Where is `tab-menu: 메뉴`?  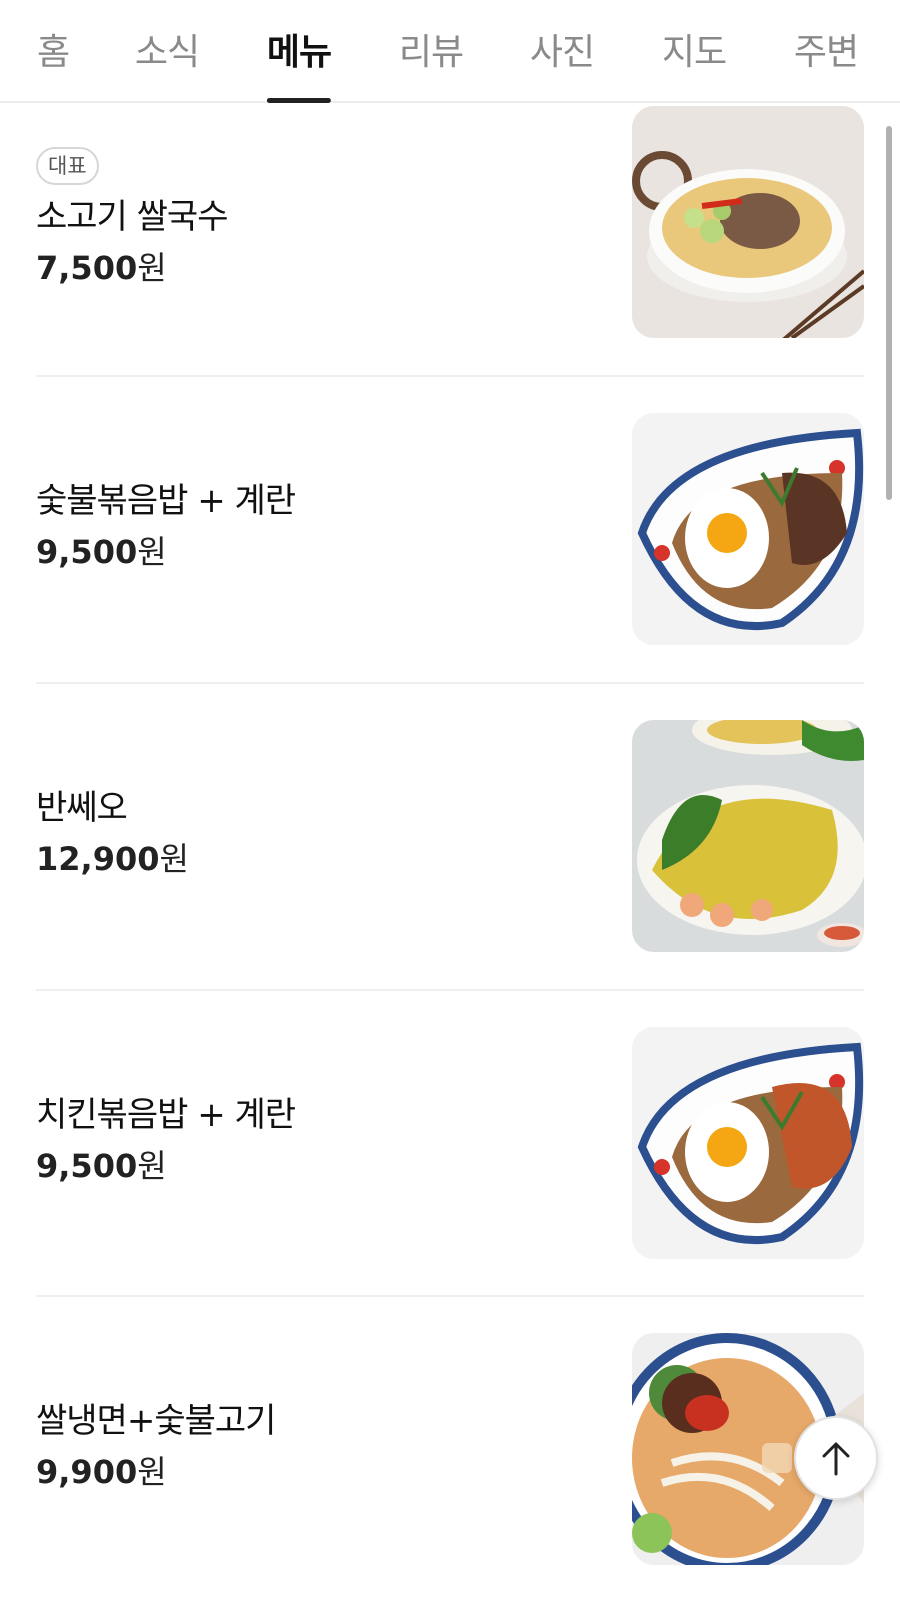
tab-menu: 메뉴 is located at coordinates (299, 51).